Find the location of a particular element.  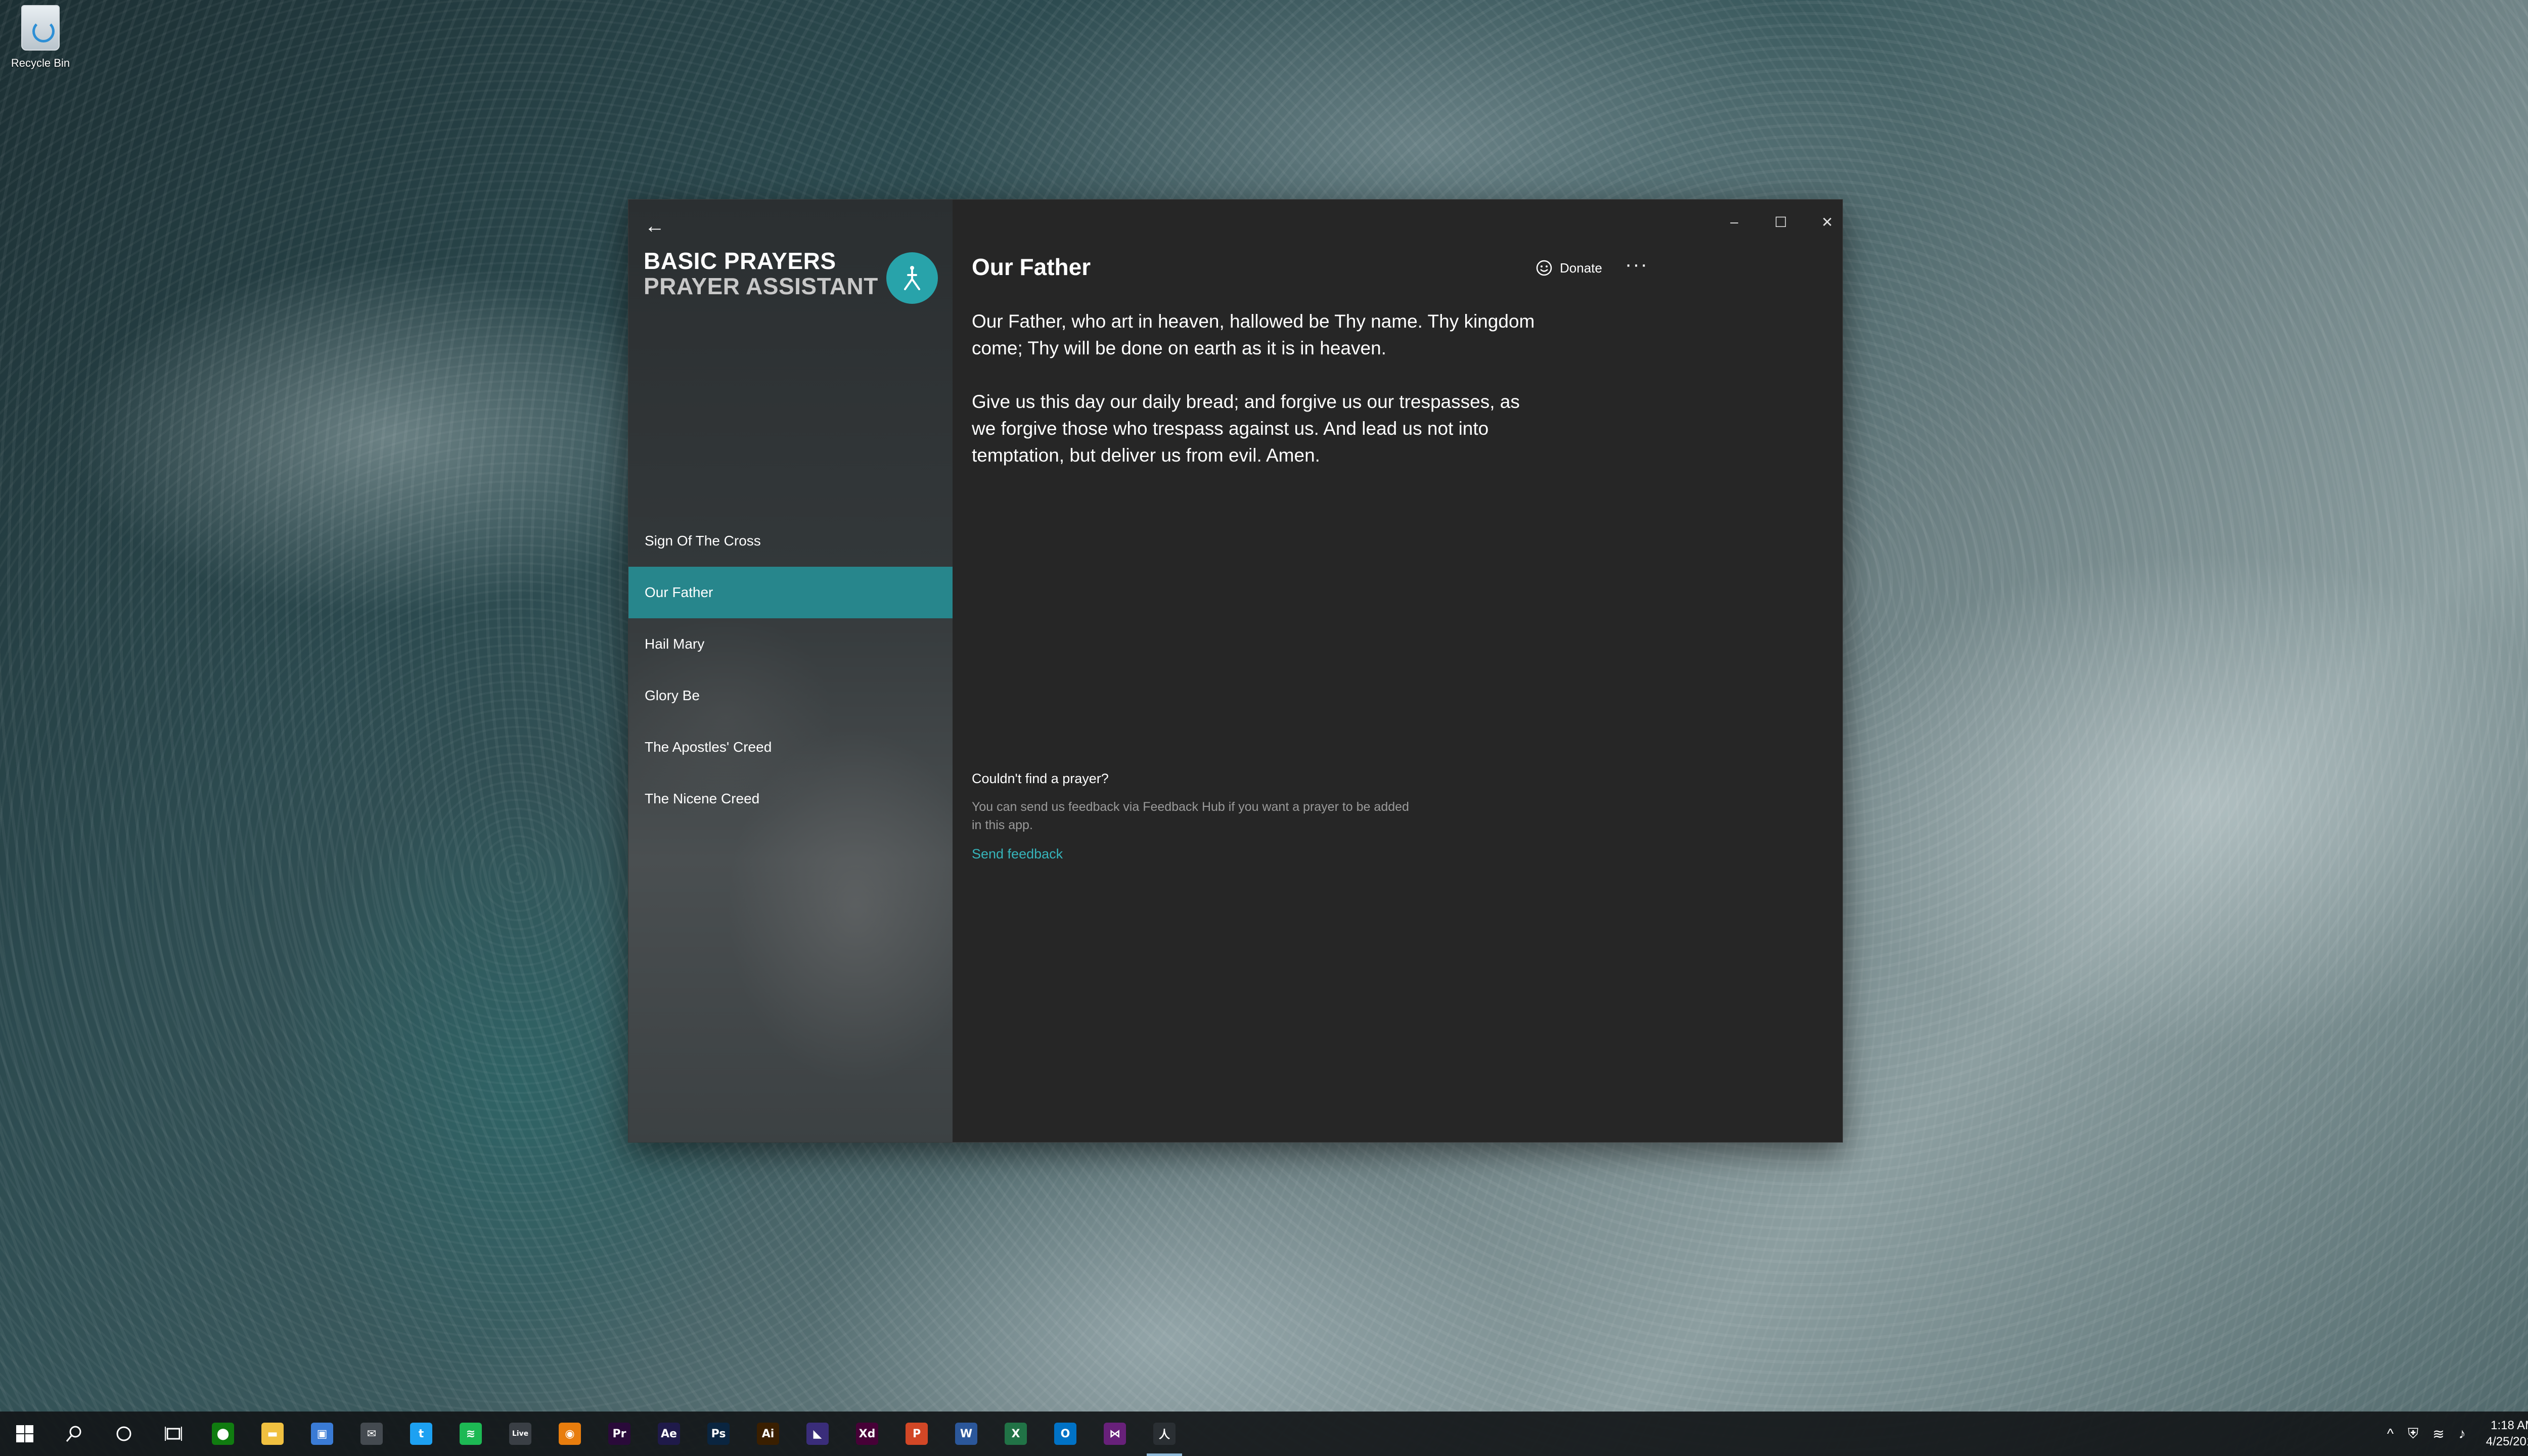

taskbar-app-word: W is located at coordinates (966, 1434).